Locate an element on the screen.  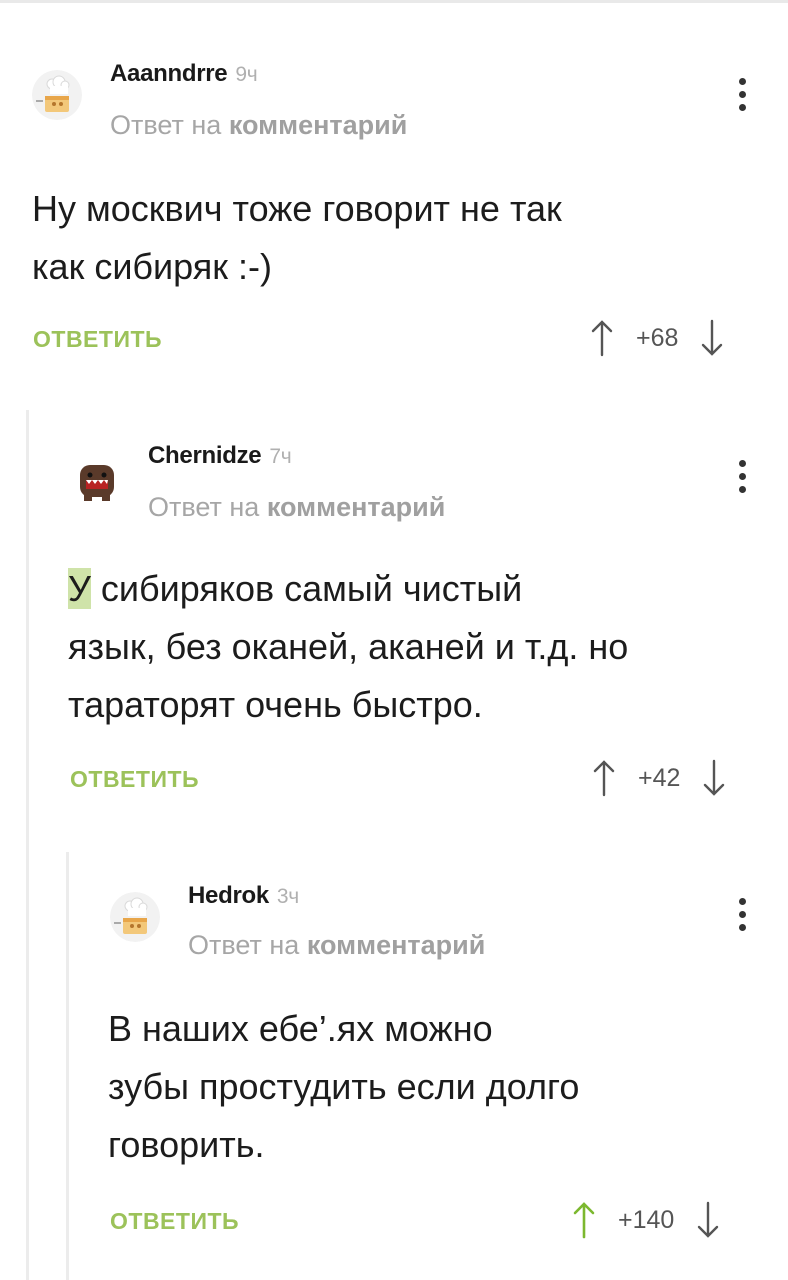
vote-score: +140 is located at coordinates (646, 1219).